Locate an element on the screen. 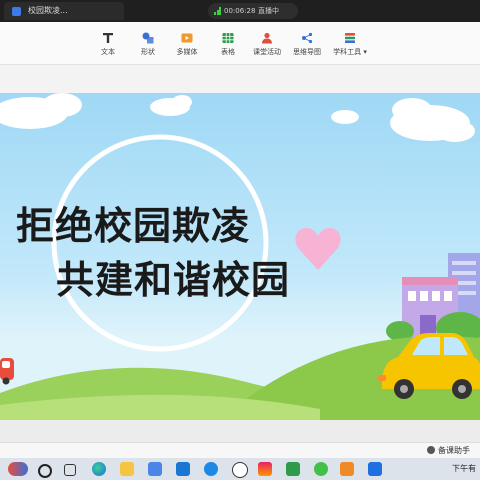 The height and width of the screenshot is (480, 480). mail-icon is located at coordinates (183, 469).